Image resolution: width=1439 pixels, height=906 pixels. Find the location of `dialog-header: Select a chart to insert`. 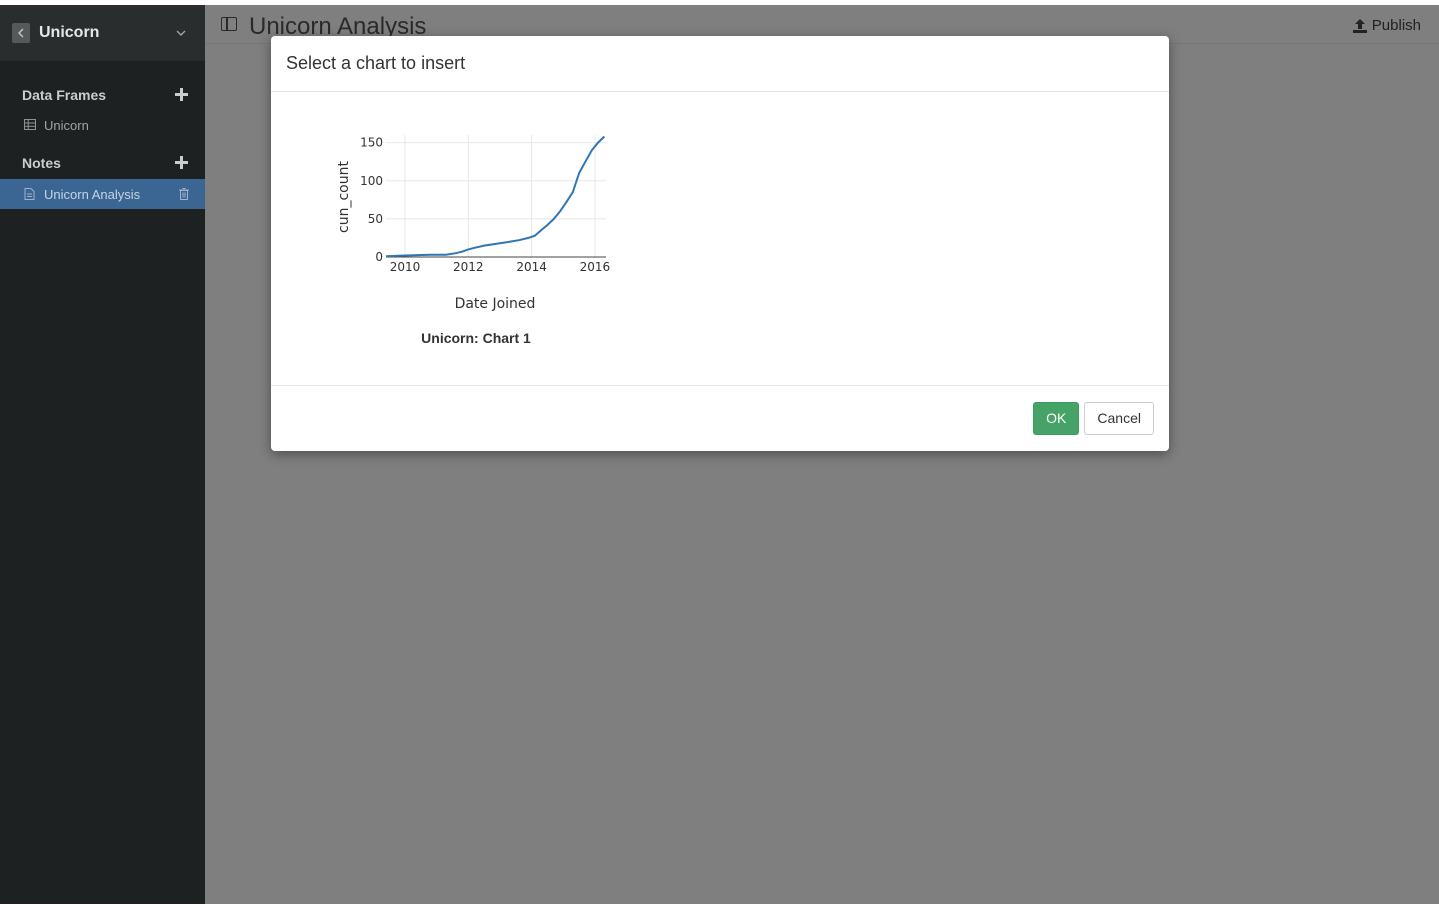

dialog-header: Select a chart to insert is located at coordinates (720, 64).